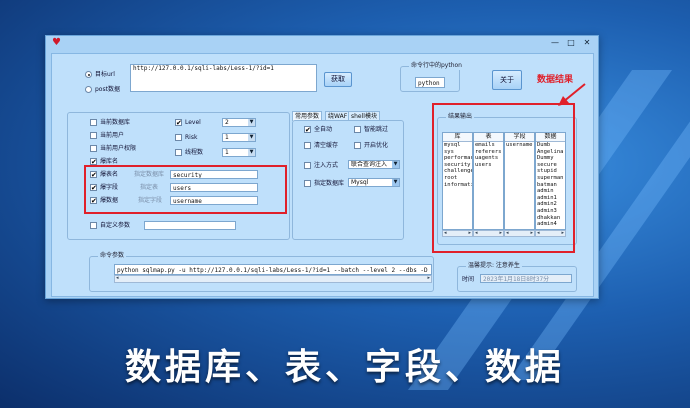  Describe the element at coordinates (93, 122) in the screenshot. I see `current-db-checkbox` at that location.